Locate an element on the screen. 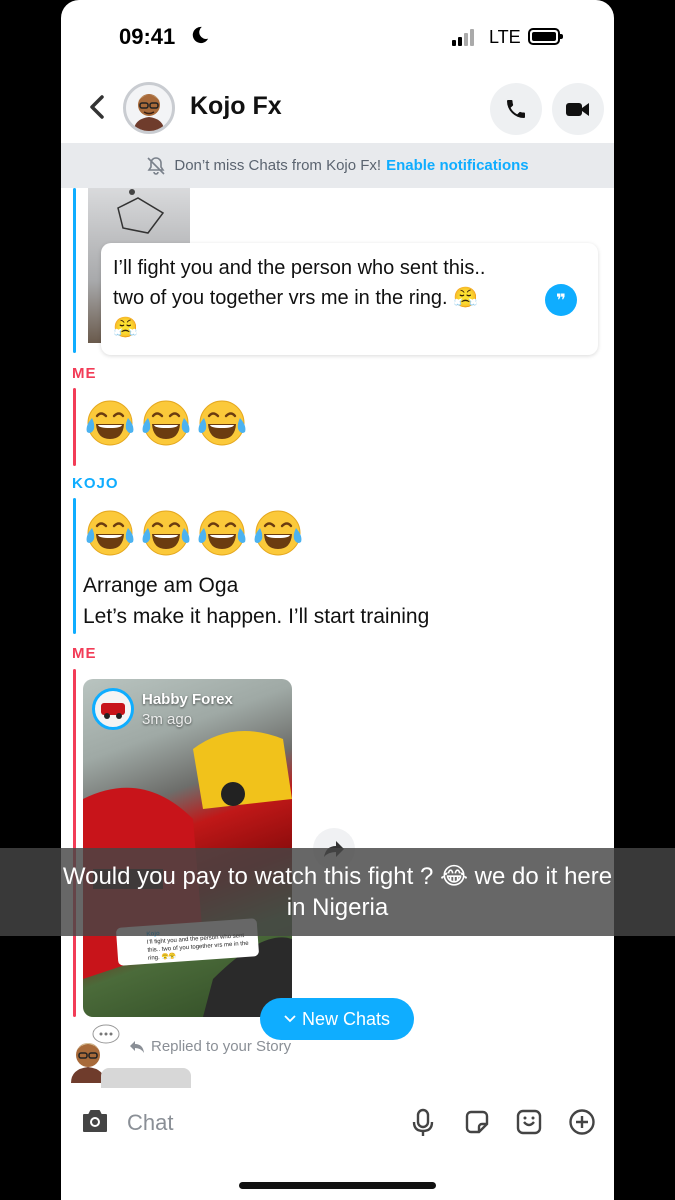 This screenshot has height=1200, width=675. status-time: 09:41 is located at coordinates (147, 36).